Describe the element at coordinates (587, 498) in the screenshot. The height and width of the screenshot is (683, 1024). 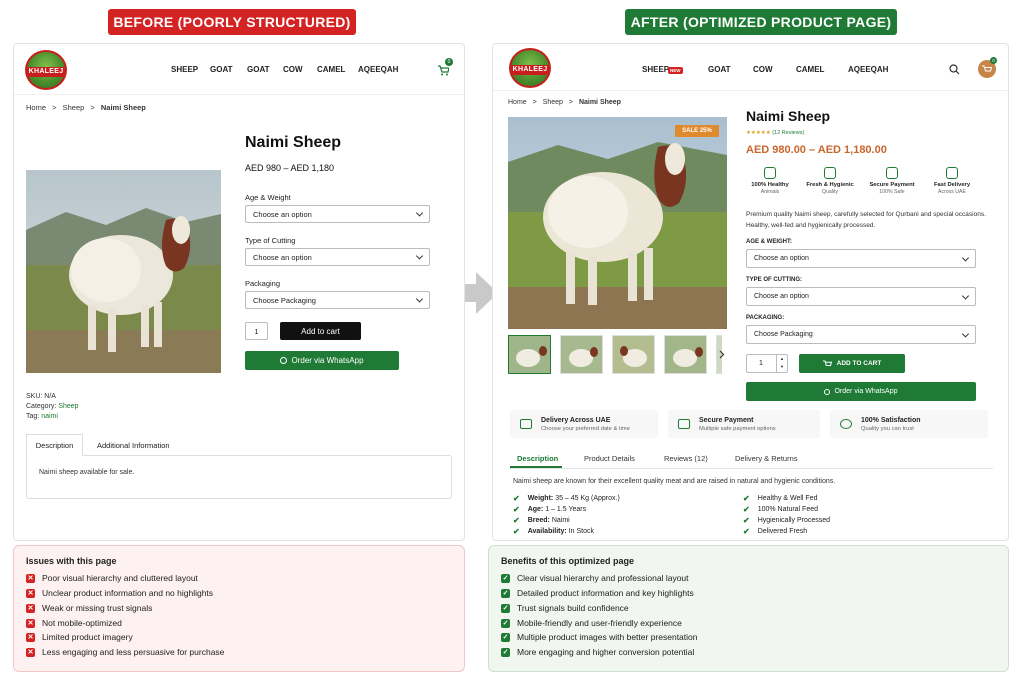
I see `spec-value: 35 – 45 Kg (Approx.)` at that location.